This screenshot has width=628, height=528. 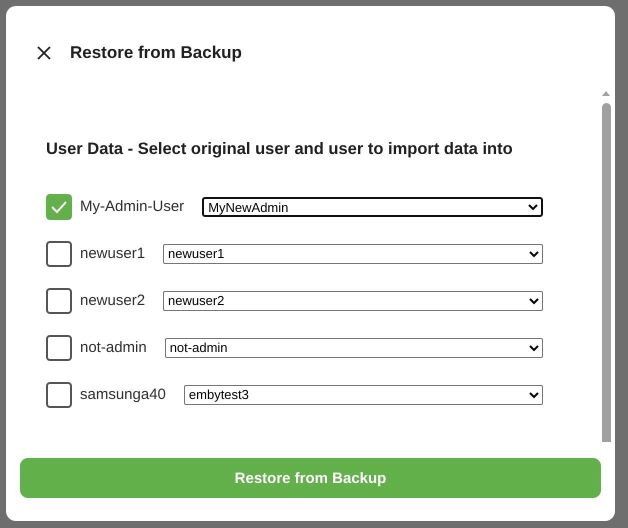 I want to click on user-select: MyNewAdmin, so click(x=372, y=206).